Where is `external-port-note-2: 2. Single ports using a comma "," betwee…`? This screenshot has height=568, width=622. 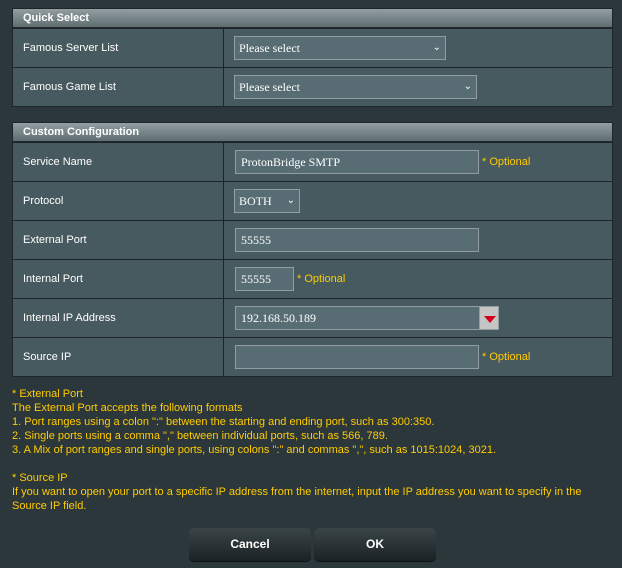 external-port-note-2: 2. Single ports using a comma "," betwee… is located at coordinates (200, 436).